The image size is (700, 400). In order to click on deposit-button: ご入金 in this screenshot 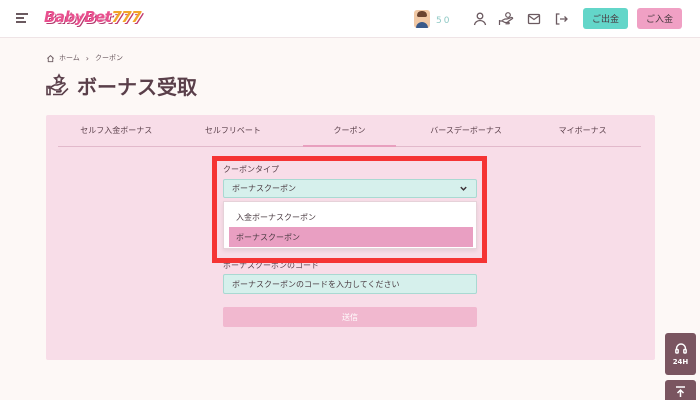, I will do `click(659, 18)`.